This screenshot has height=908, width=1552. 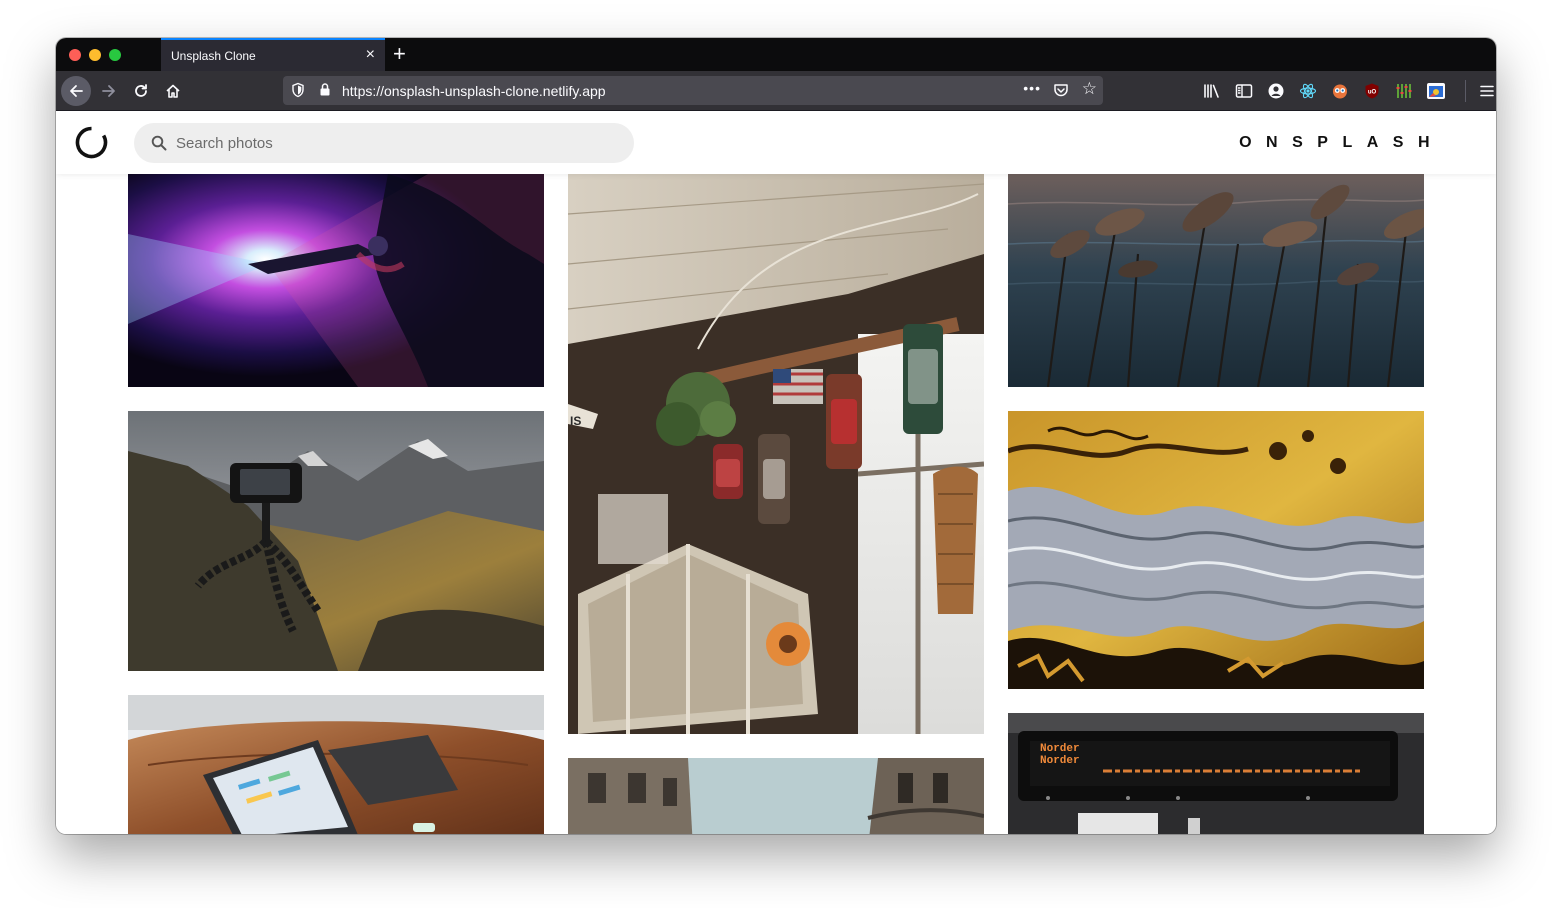 What do you see at coordinates (1276, 91) in the screenshot?
I see `account-icon` at bounding box center [1276, 91].